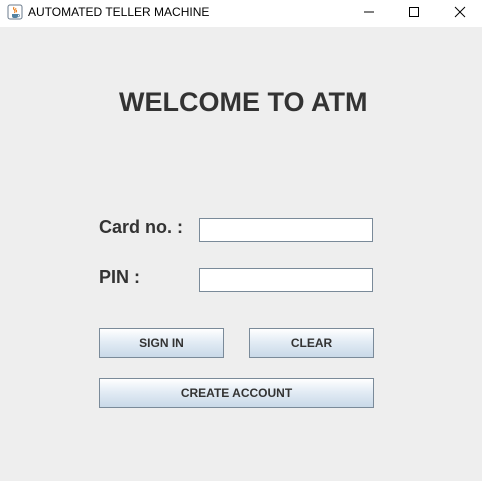 This screenshot has height=481, width=482. I want to click on clear-button: CLEAR, so click(311, 343).